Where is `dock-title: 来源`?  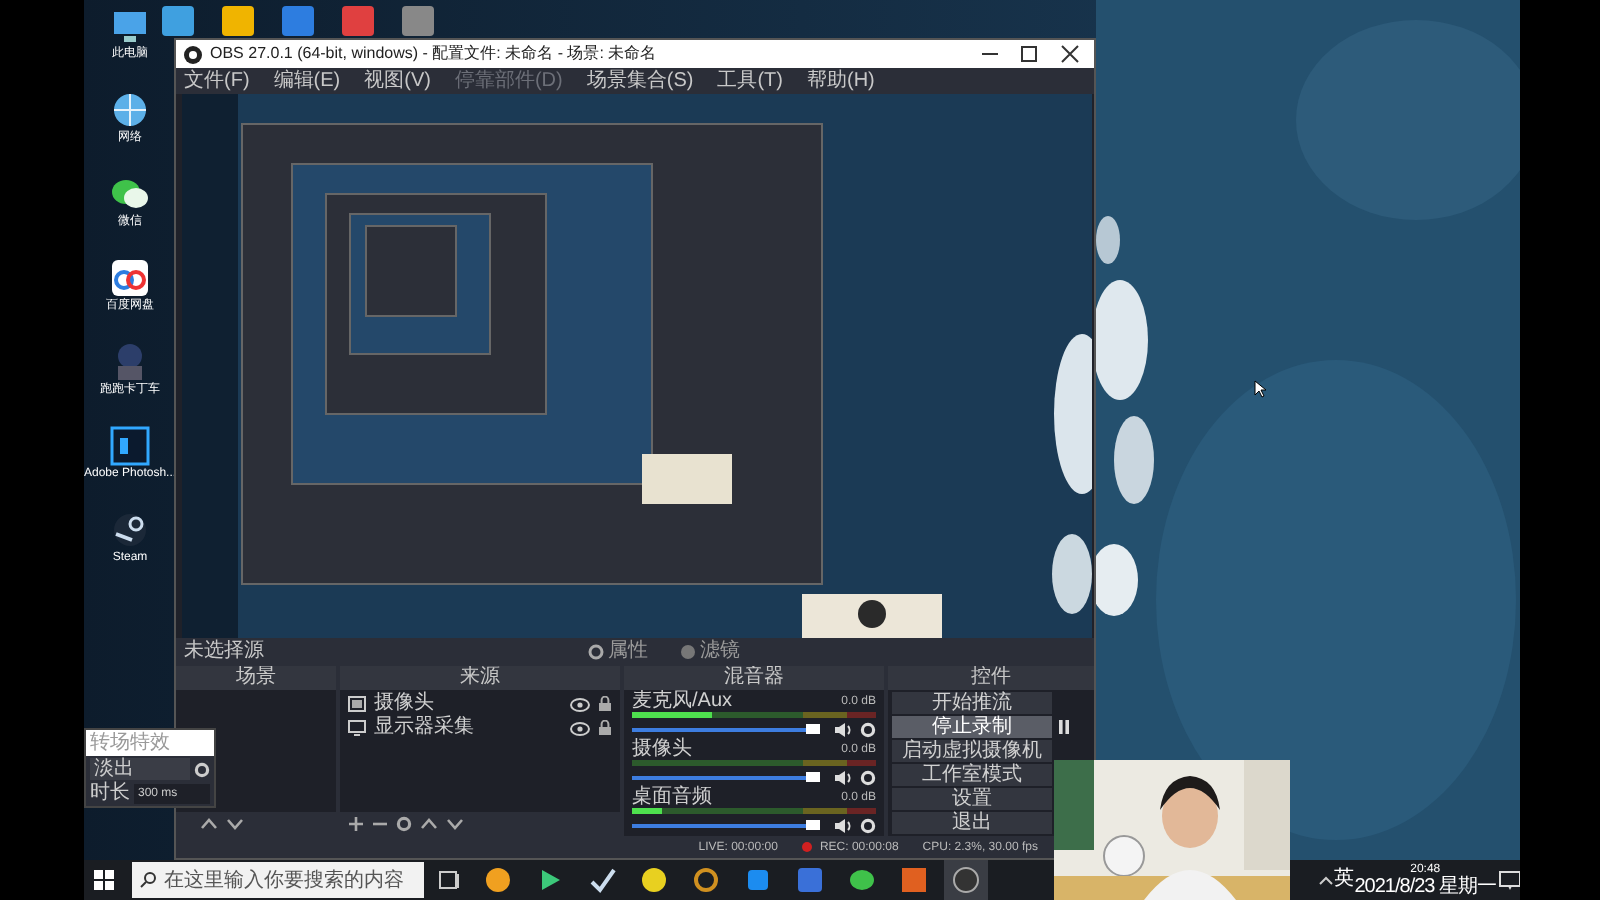 dock-title: 来源 is located at coordinates (480, 678).